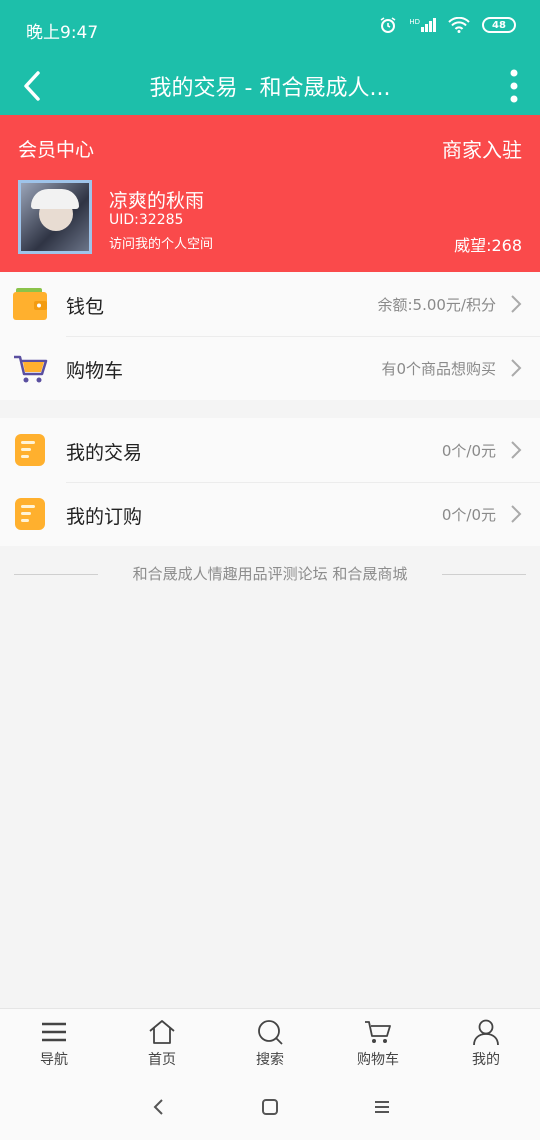 The width and height of the screenshot is (540, 1140). Describe the element at coordinates (30, 304) in the screenshot. I see `wallet-icon` at that location.